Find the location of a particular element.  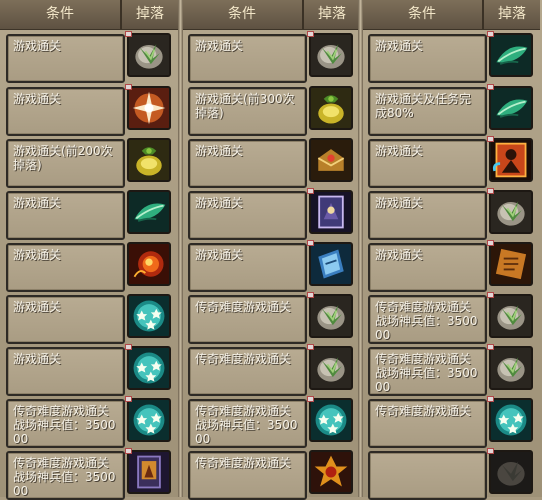

condition-cell: 游戏通关(前200次掉落) is located at coordinates (65, 163).